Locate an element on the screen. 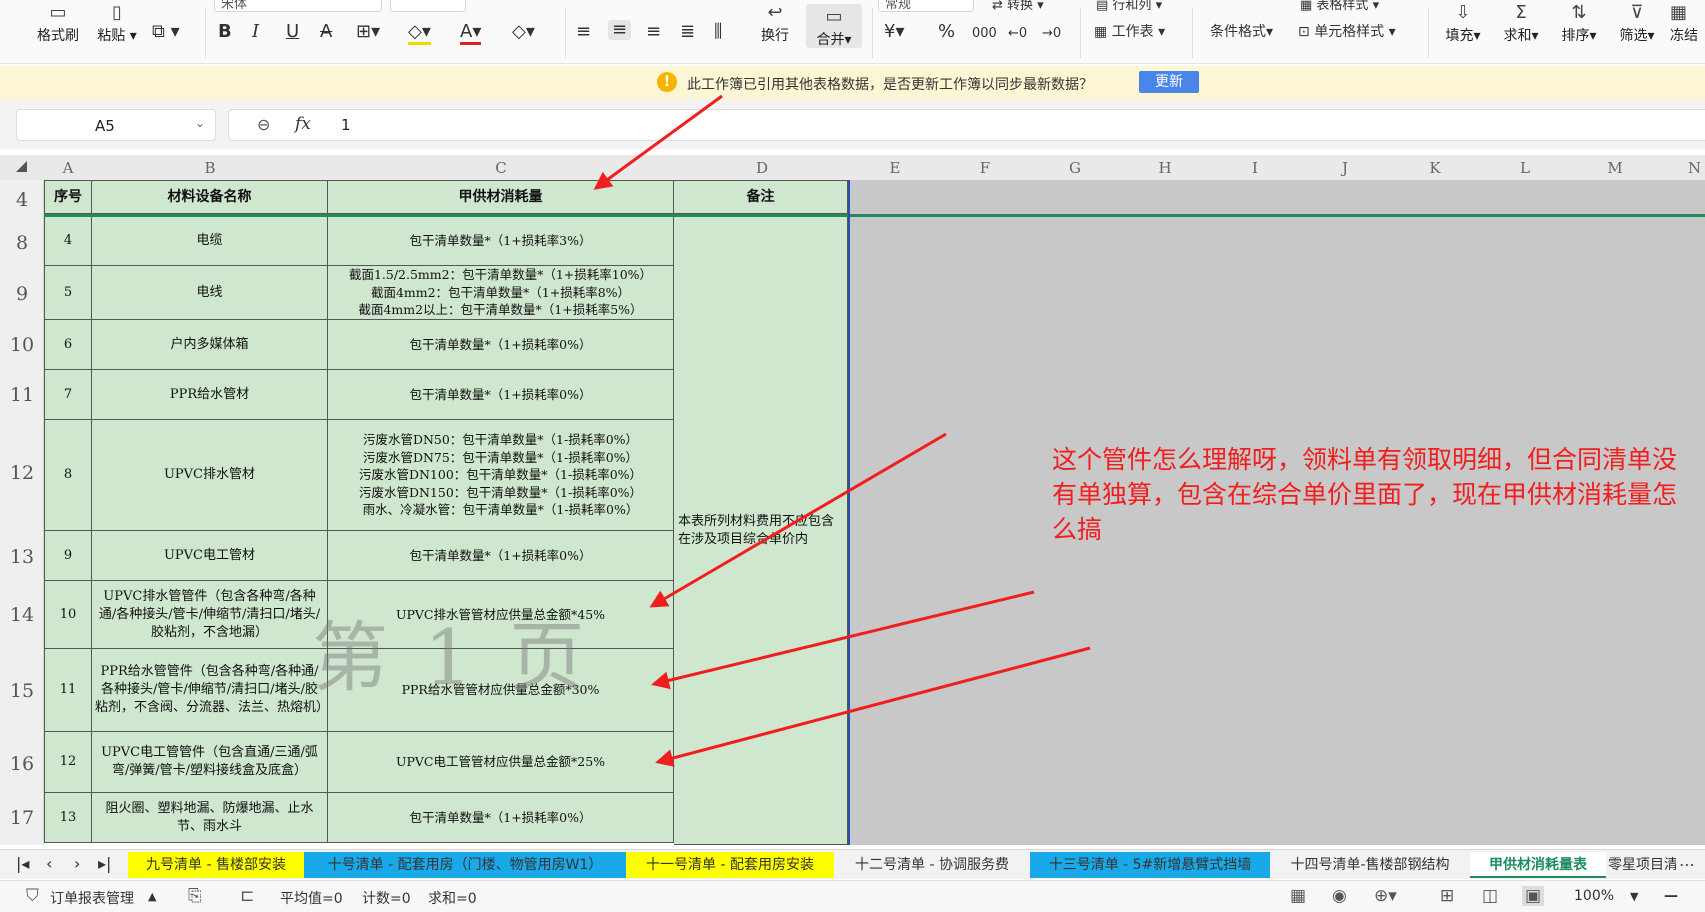  table-cell-name: 阻火圈、塑料地漏、防爆地漏、止水节、雨水斗 is located at coordinates (210, 818).